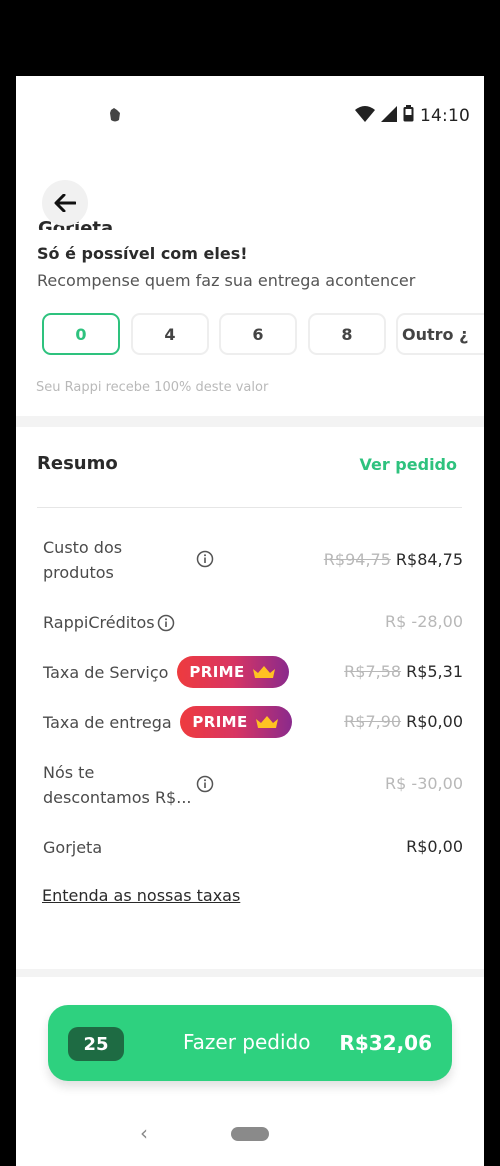  Describe the element at coordinates (109, 622) in the screenshot. I see `rappi-credits-label: RappiCréditos` at that location.